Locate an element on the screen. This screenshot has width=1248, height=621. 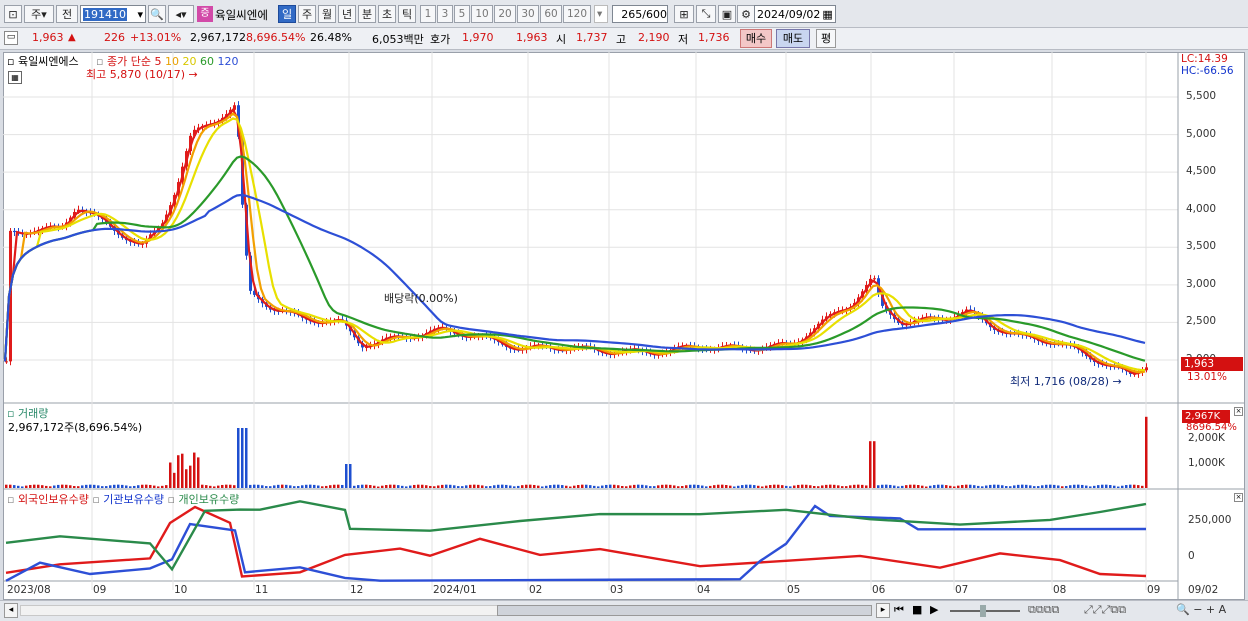
x-tick: 2023/08 is located at coordinates (29, 590).